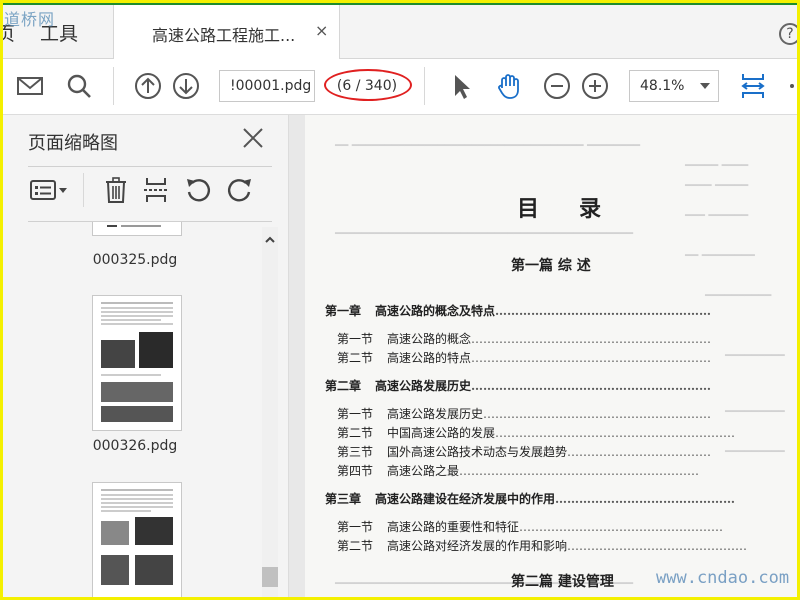  What do you see at coordinates (791, 86) in the screenshot?
I see `more-icon` at bounding box center [791, 86].